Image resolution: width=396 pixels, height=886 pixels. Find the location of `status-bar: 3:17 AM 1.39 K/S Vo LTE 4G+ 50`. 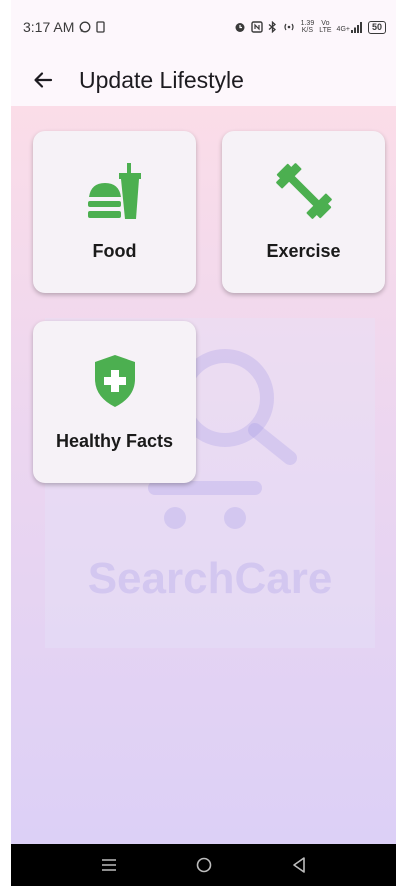

status-bar: 3:17 AM 1.39 K/S Vo LTE 4G+ 50 is located at coordinates (203, 27).